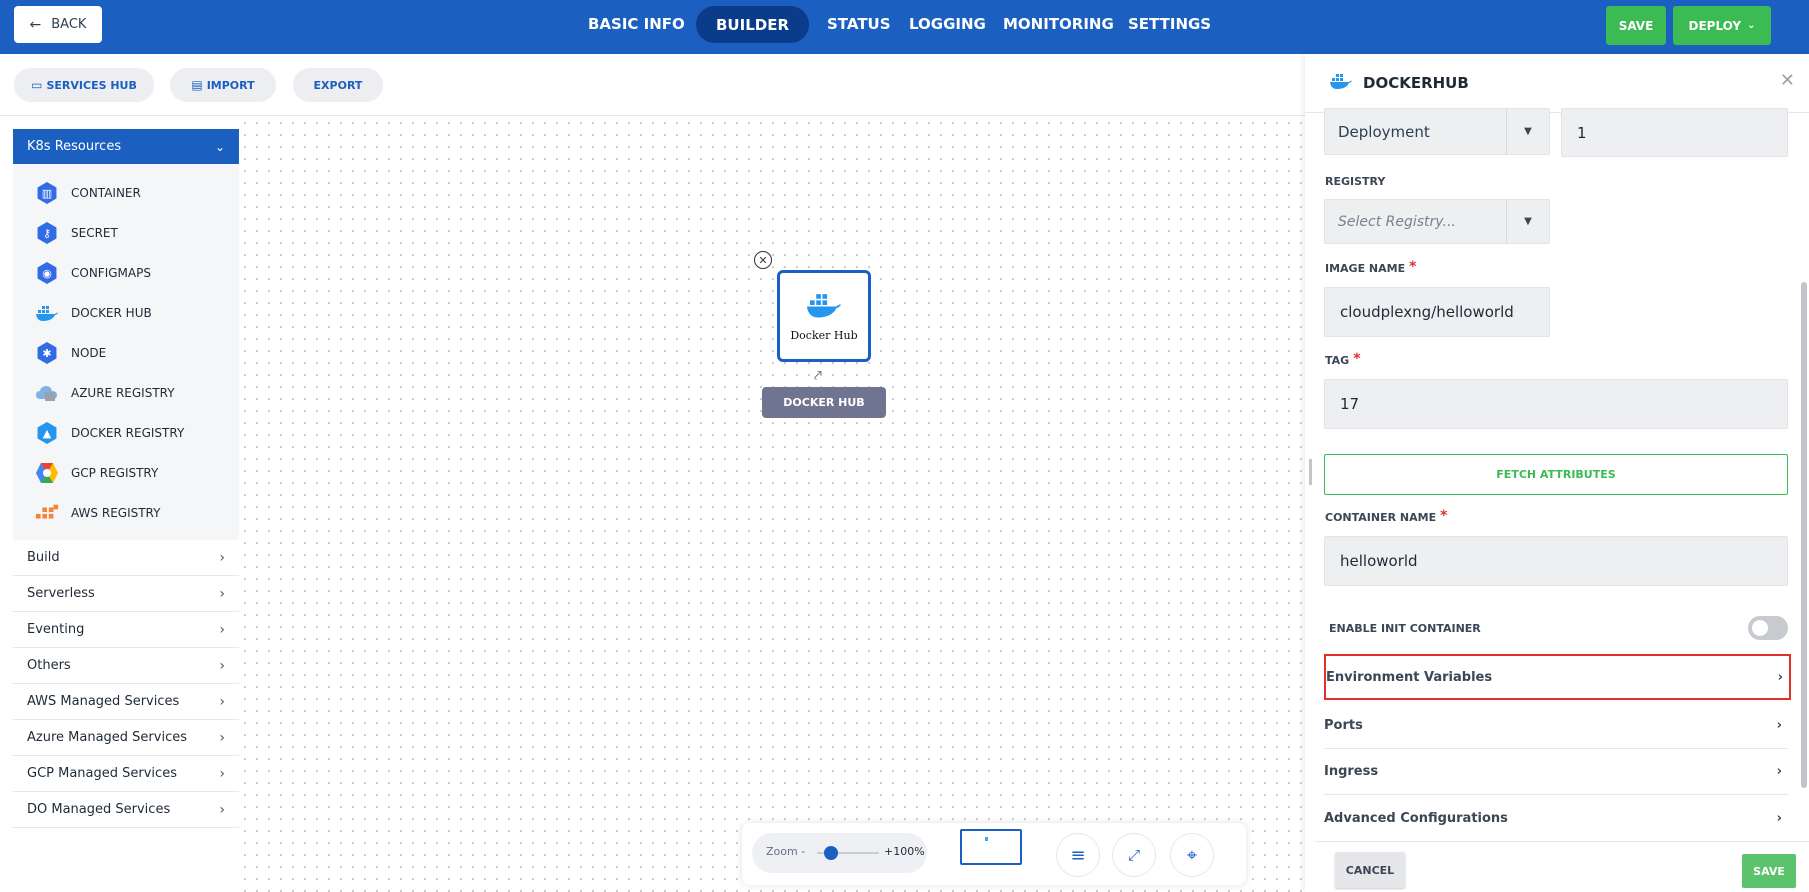 This screenshot has width=1809, height=892. I want to click on caret-down-icon: ▼, so click(1527, 131).